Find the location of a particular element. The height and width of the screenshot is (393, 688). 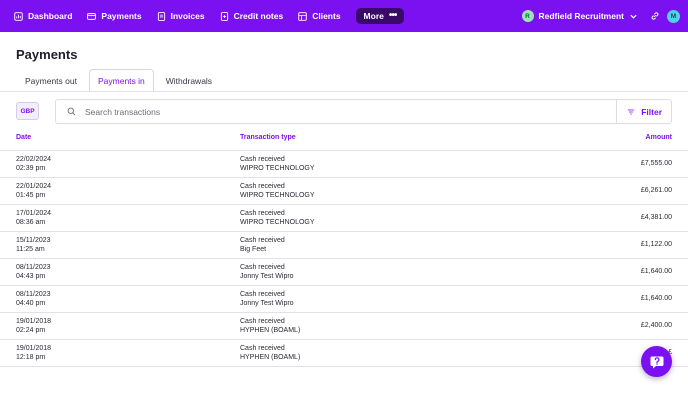

nav-clients: Clients is located at coordinates (319, 16).